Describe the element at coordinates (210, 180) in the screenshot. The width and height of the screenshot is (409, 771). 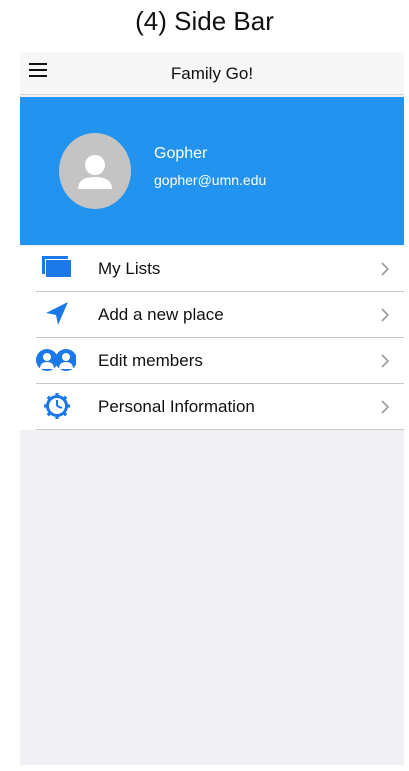
I see `profile-email: gopher@umn.edu` at that location.